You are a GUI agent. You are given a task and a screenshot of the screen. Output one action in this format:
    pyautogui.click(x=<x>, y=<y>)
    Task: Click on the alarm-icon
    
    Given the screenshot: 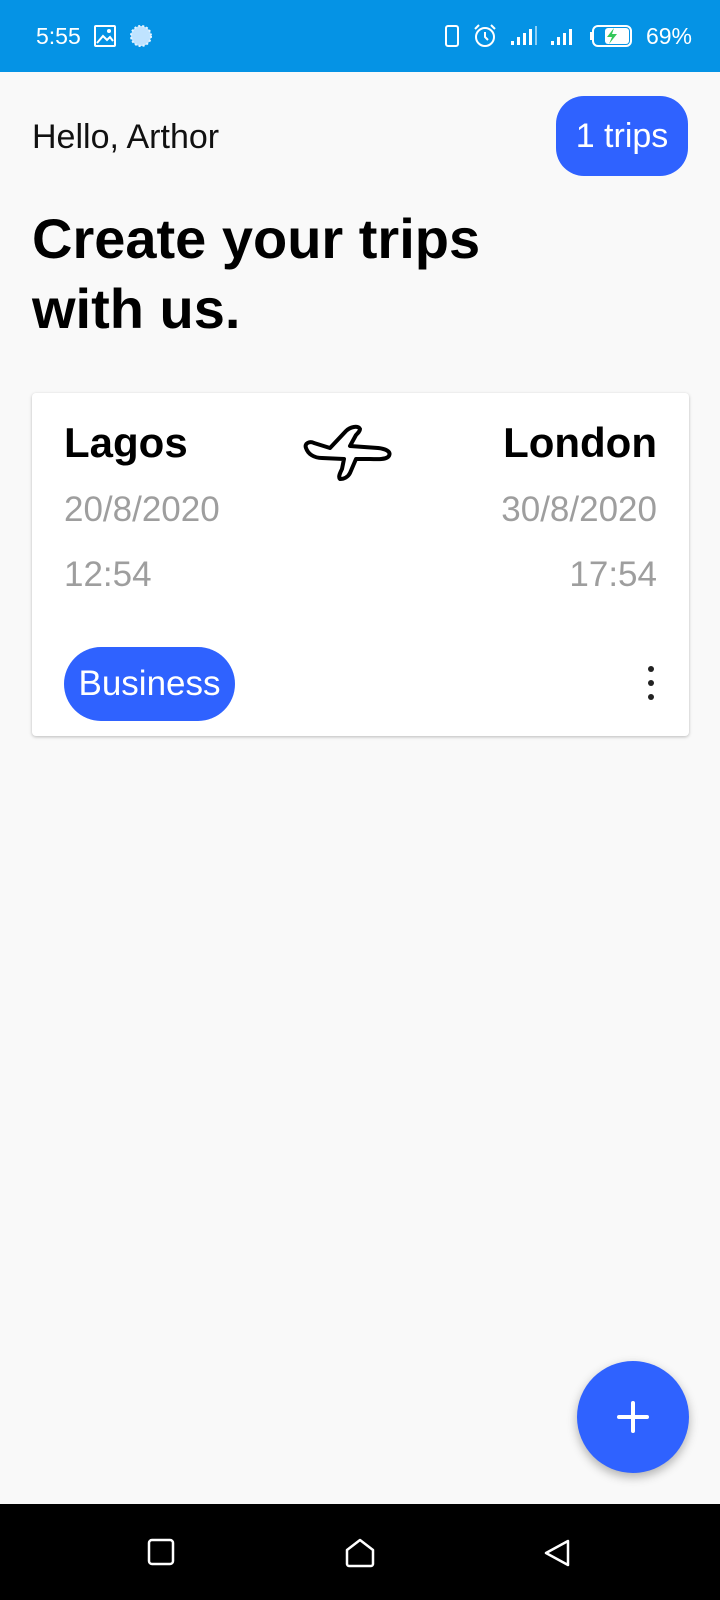 What is the action you would take?
    pyautogui.click(x=485, y=36)
    